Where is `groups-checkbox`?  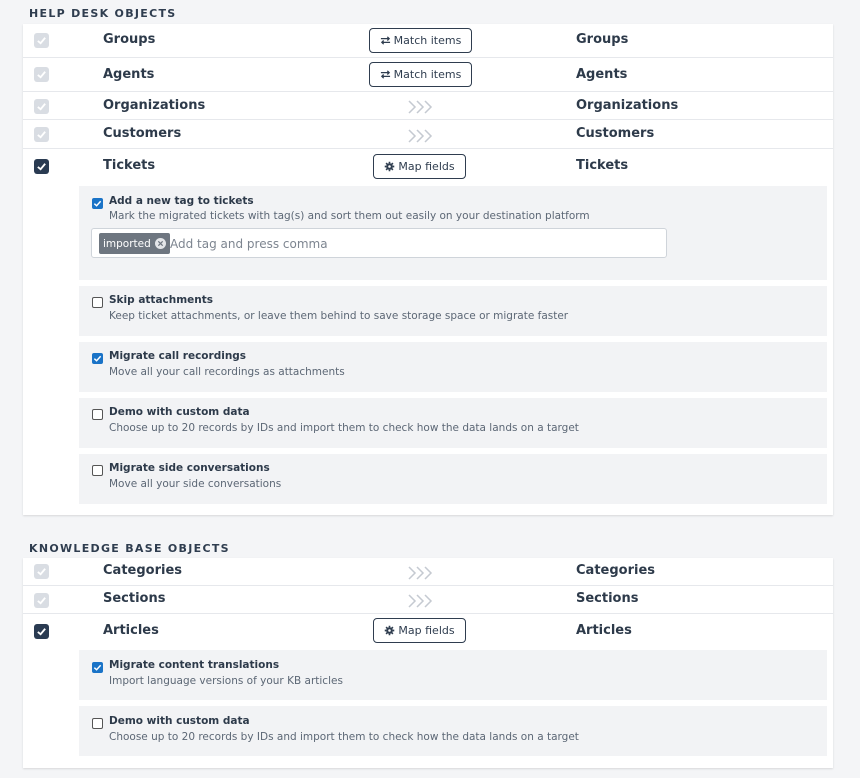 groups-checkbox is located at coordinates (41, 40).